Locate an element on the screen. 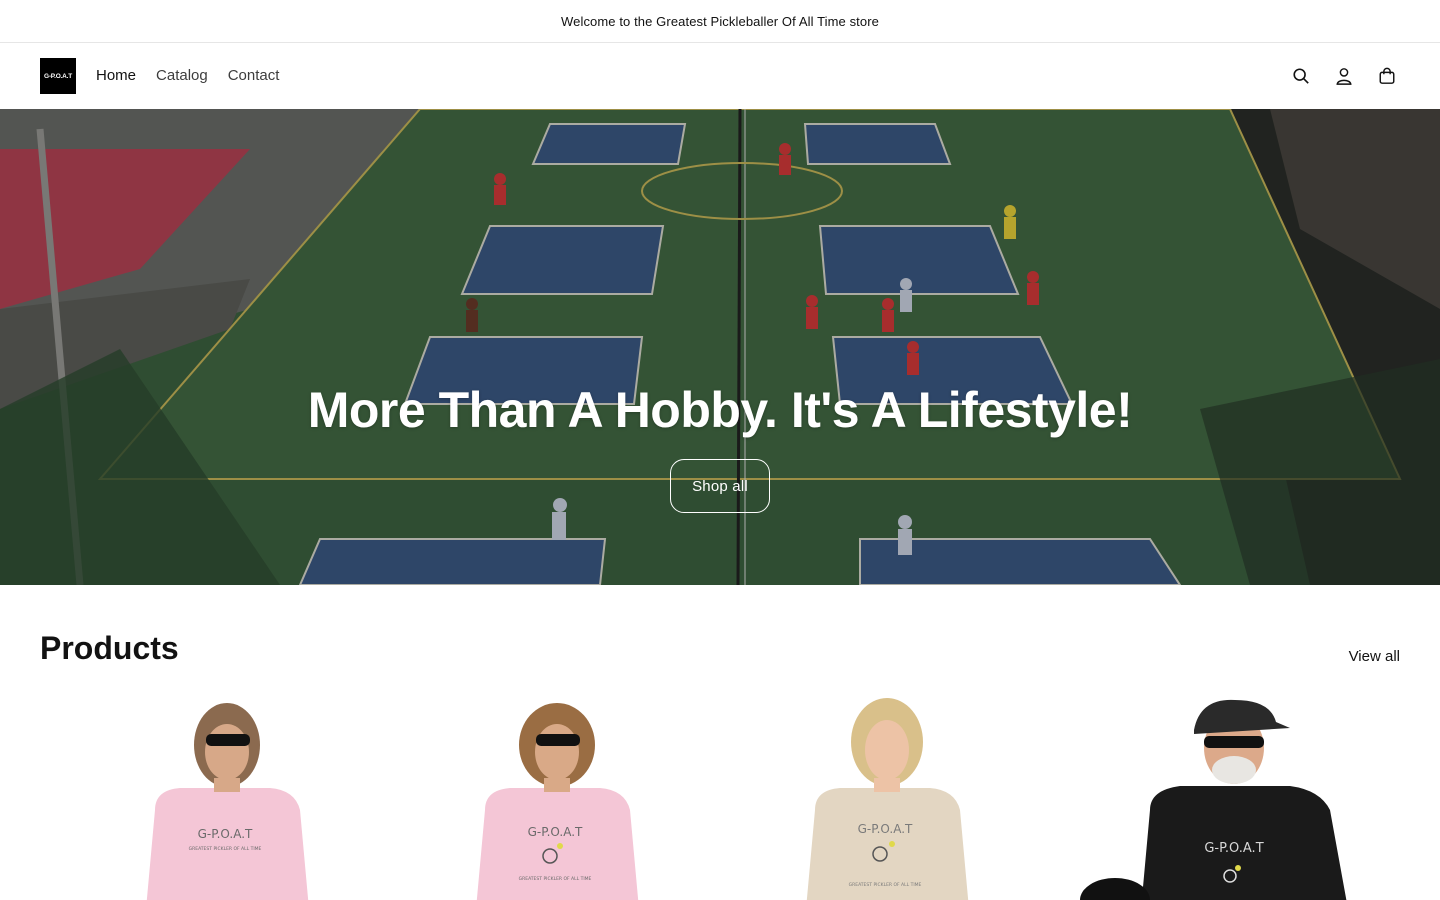  view-all-link: View all is located at coordinates (1374, 656).